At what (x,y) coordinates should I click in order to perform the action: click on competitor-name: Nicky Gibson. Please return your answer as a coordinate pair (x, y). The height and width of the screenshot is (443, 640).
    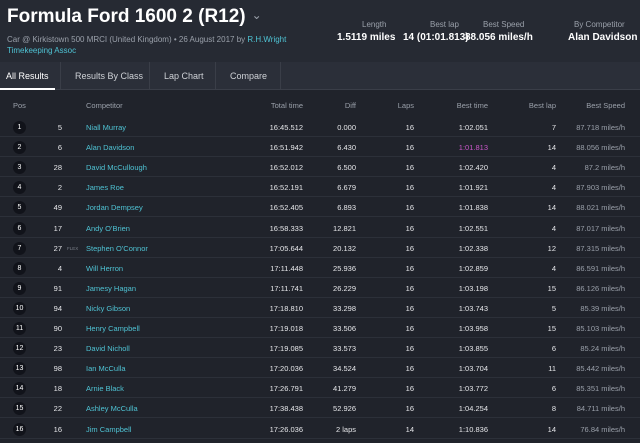
    Looking at the image, I should click on (108, 308).